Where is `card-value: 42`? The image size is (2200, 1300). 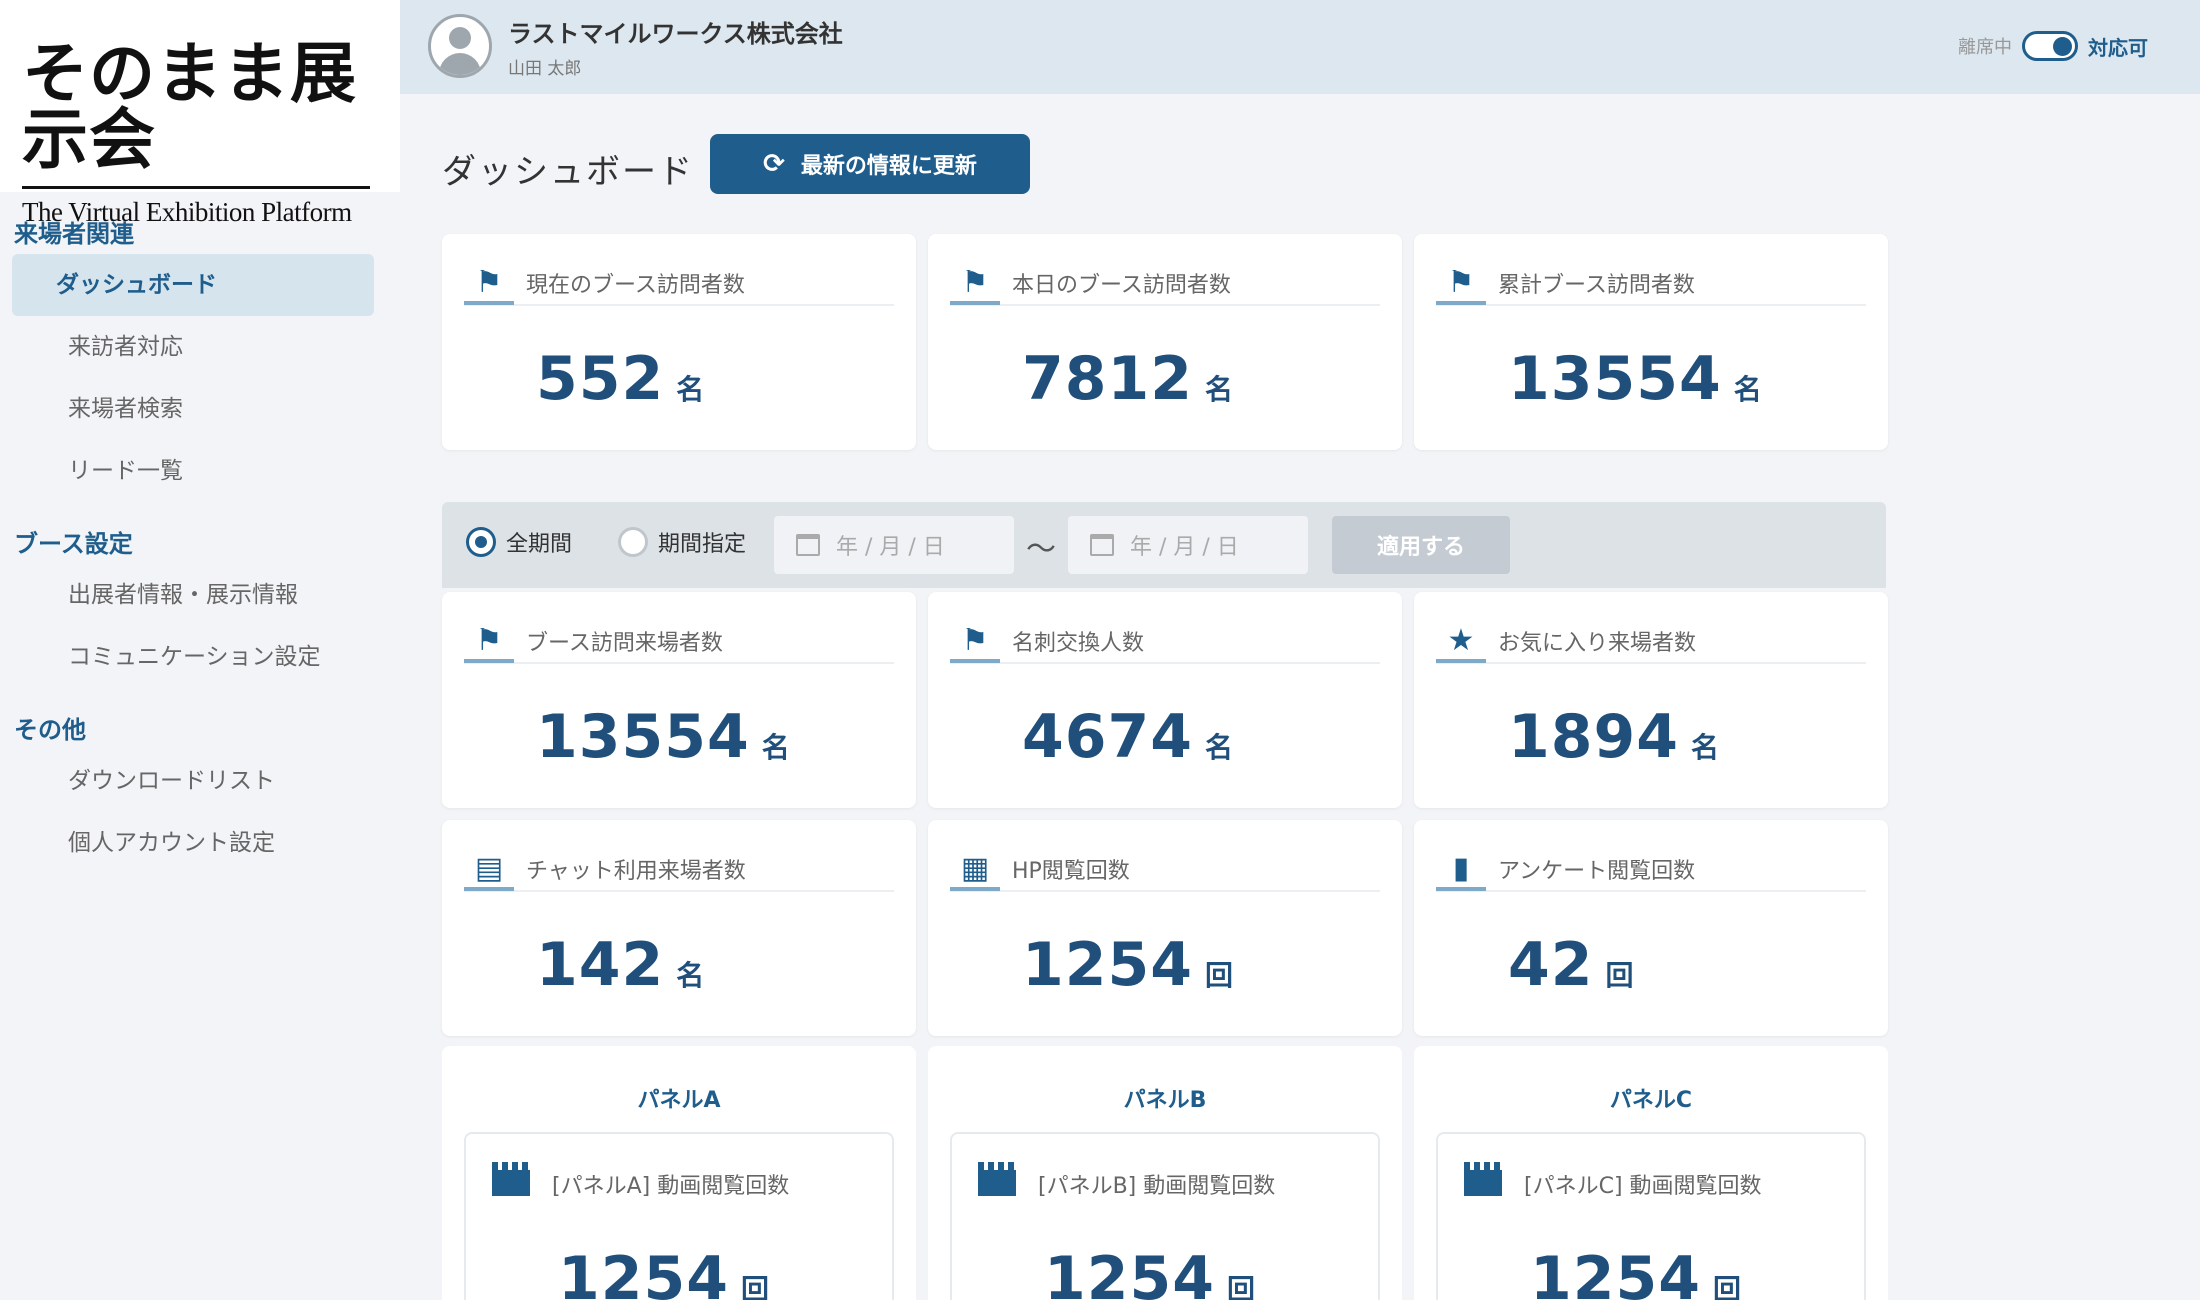
card-value: 42 is located at coordinates (1551, 965).